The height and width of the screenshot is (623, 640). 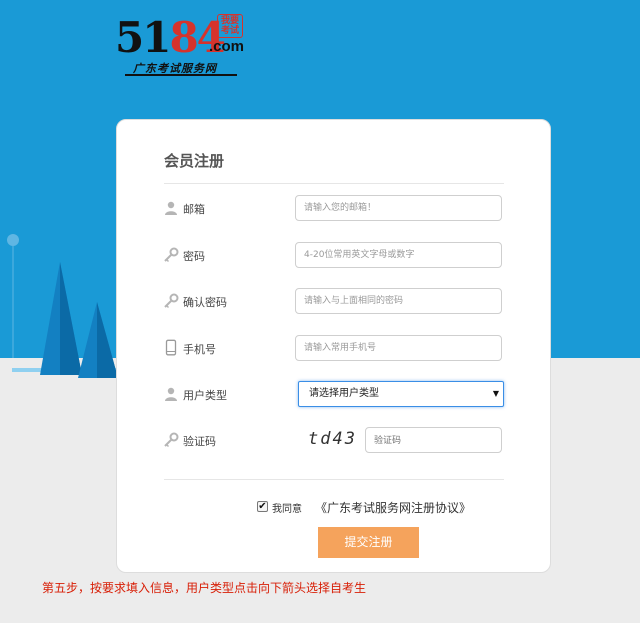 I want to click on password-label: 密码, so click(x=194, y=256).